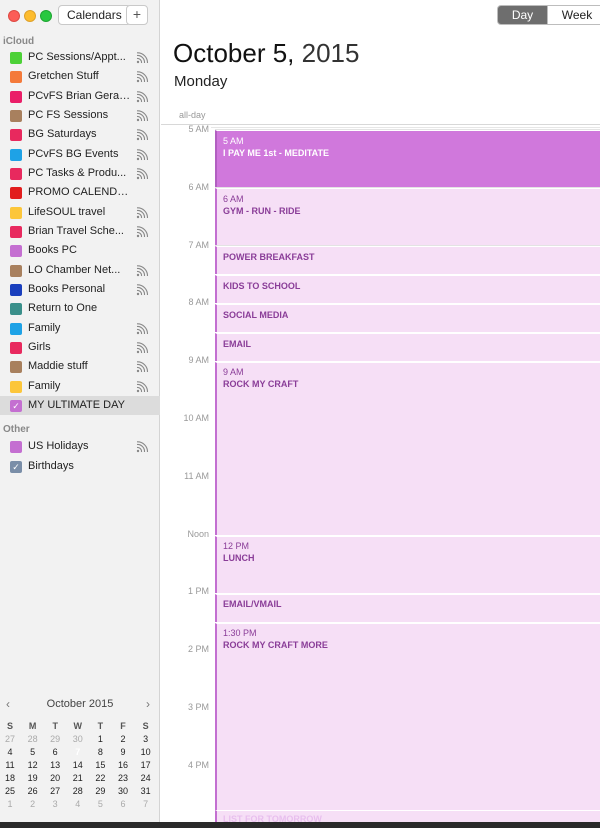 The width and height of the screenshot is (600, 828). I want to click on calendar-item: Books Personal, so click(80, 289).